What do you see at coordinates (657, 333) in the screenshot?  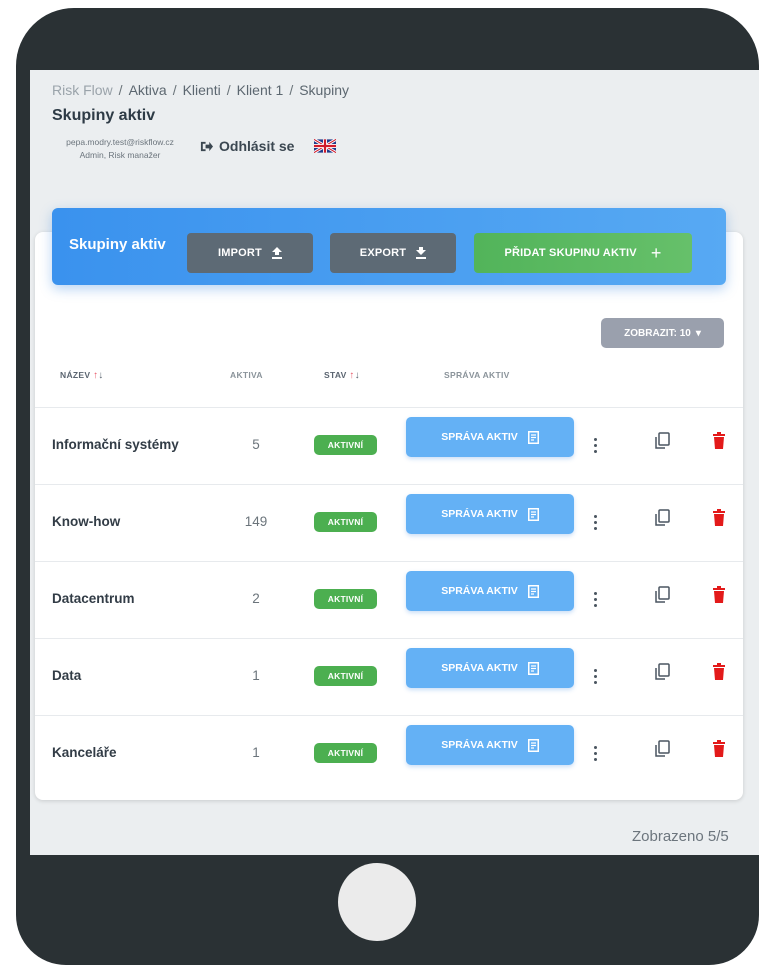 I see `page-size-label: ZOBRAZIT: 10` at bounding box center [657, 333].